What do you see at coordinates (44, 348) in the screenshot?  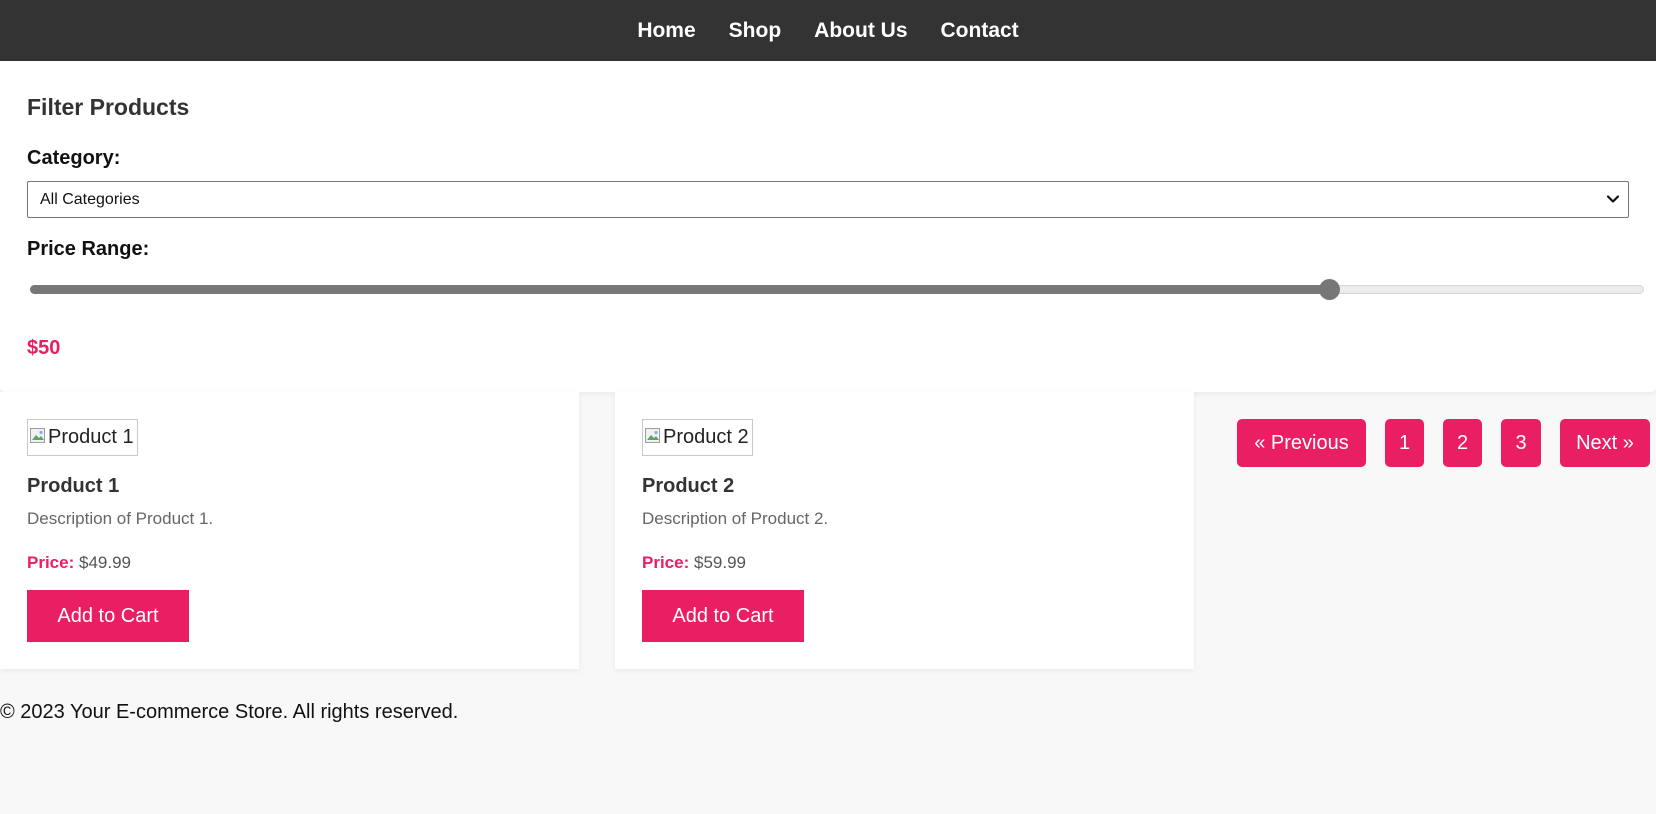 I see `price-range-value: $50` at bounding box center [44, 348].